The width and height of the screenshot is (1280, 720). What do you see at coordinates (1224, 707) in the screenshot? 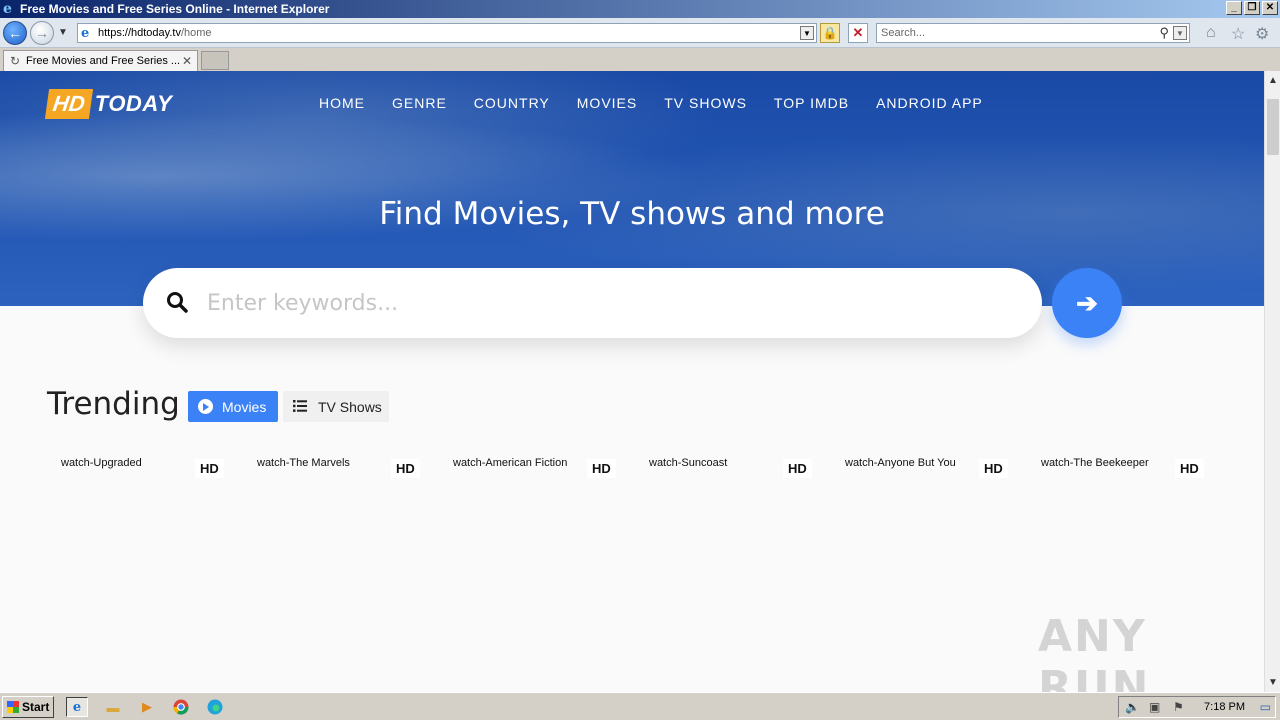
I see `clock: 7:18 PM` at bounding box center [1224, 707].